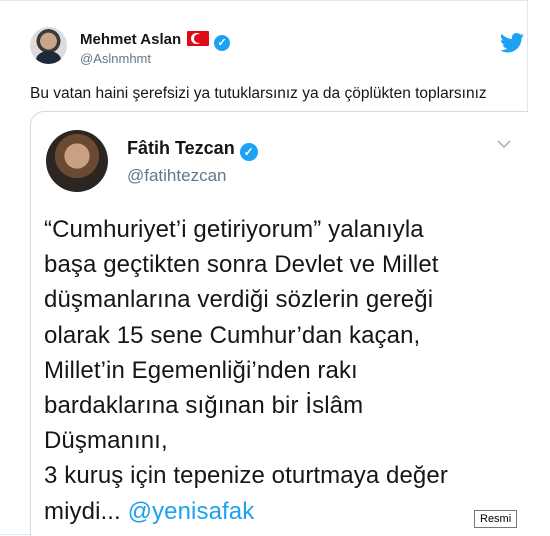  What do you see at coordinates (176, 176) in the screenshot?
I see `quoted-author-handle: @fatihtezcan` at bounding box center [176, 176].